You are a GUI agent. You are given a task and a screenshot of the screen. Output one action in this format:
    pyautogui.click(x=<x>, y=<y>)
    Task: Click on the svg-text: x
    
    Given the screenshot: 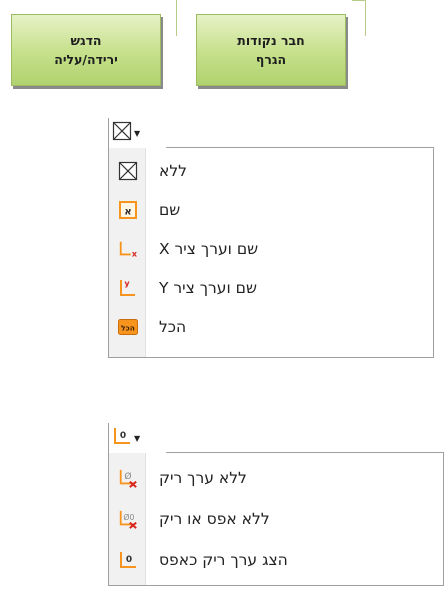 What is the action you would take?
    pyautogui.click(x=135, y=253)
    